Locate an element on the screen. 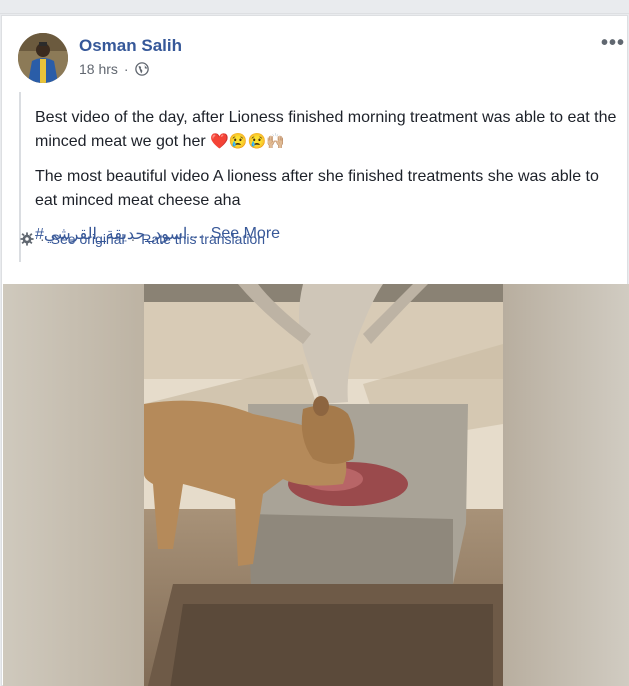  translation-bar: · See original · Rate this translation is located at coordinates (142, 239).